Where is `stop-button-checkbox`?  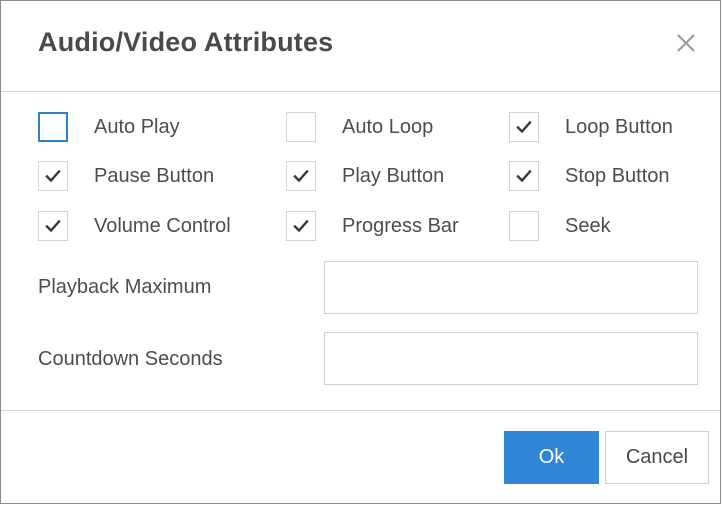
stop-button-checkbox is located at coordinates (524, 176).